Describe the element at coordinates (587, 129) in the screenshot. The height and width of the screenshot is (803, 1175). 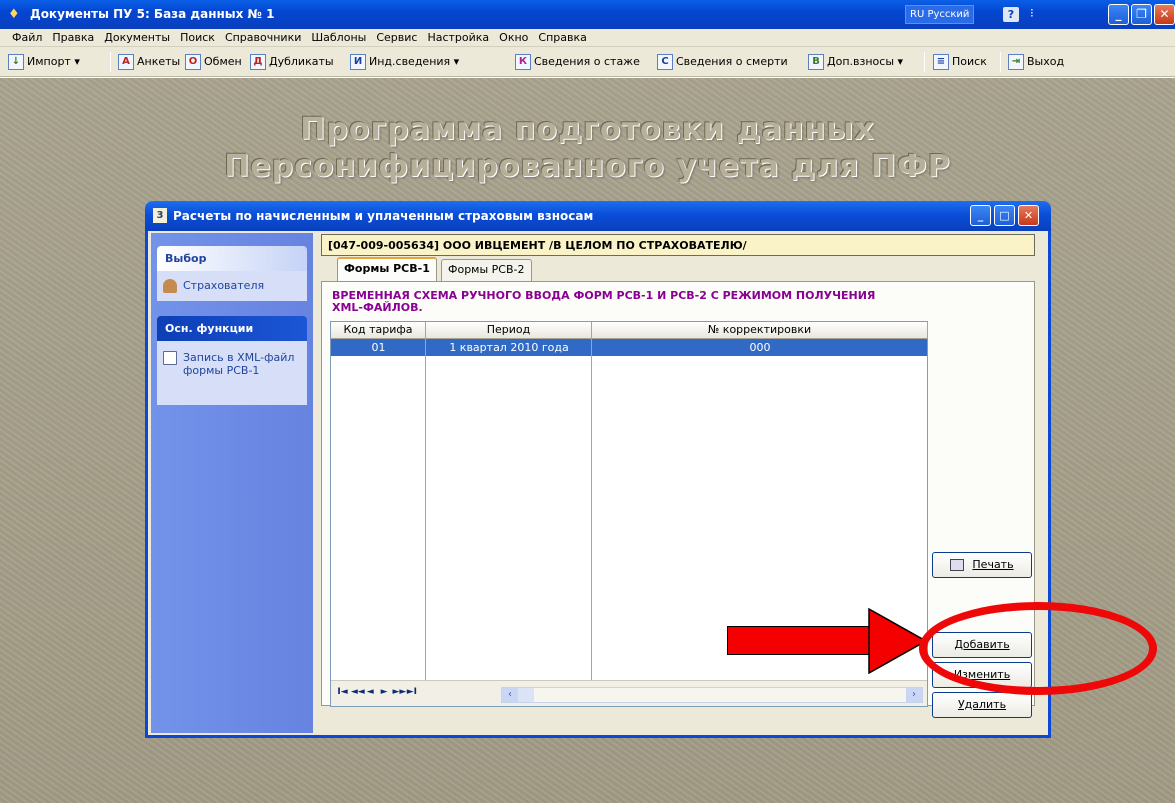
I see `banner-line-1: Программа подготовки данных` at that location.